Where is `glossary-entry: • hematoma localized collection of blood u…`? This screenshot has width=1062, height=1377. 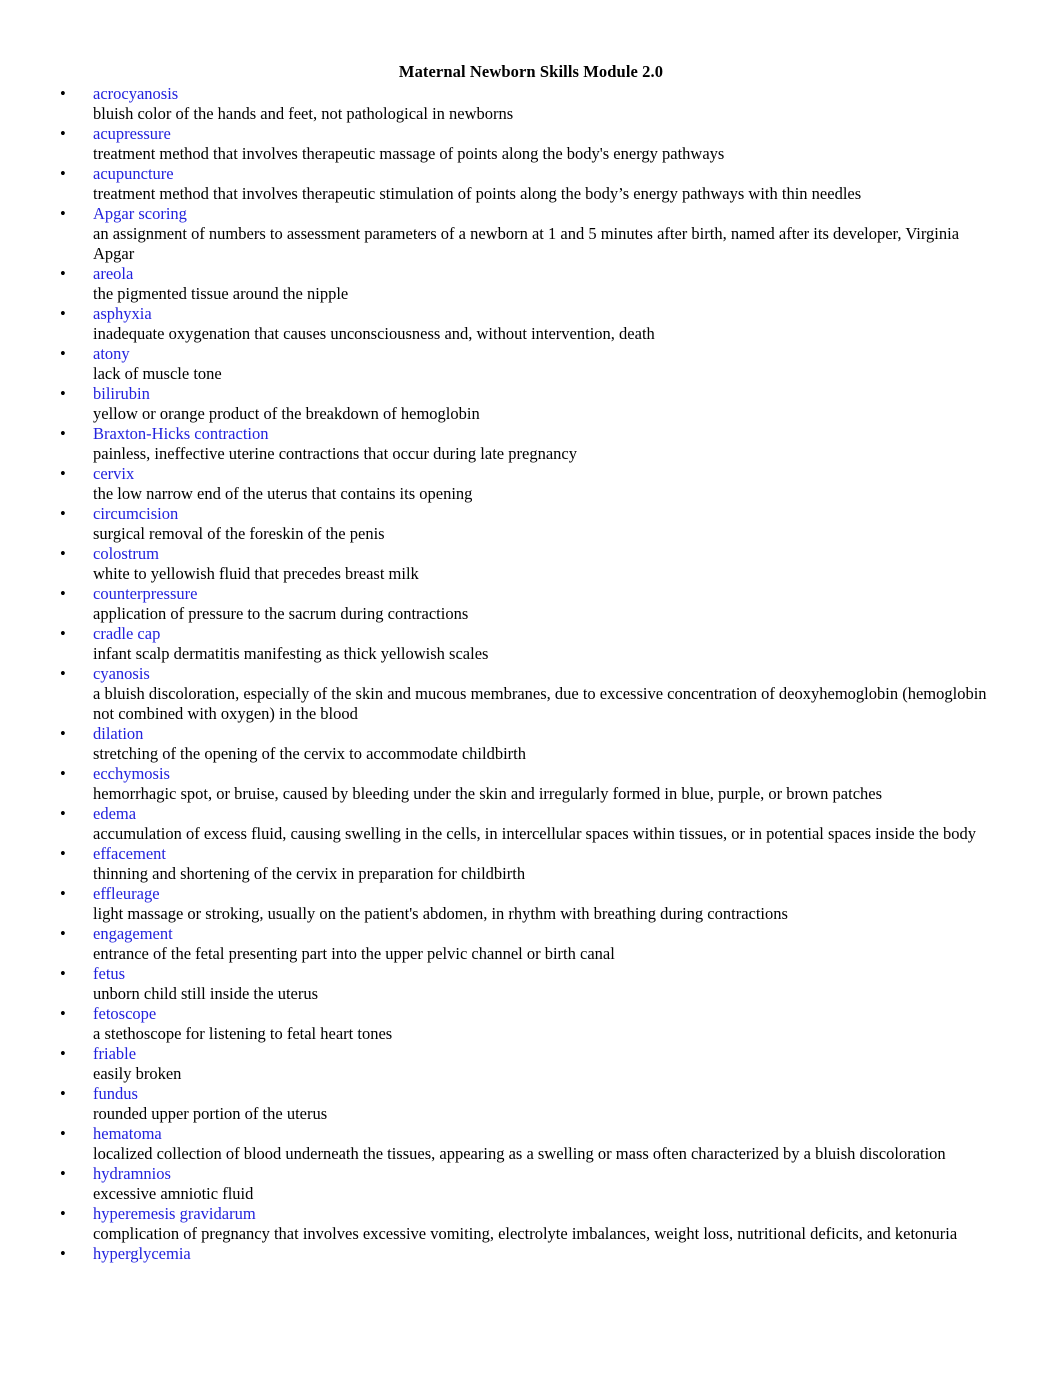
glossary-entry: • hematoma localized collection of blood u… is located at coordinates (531, 1144).